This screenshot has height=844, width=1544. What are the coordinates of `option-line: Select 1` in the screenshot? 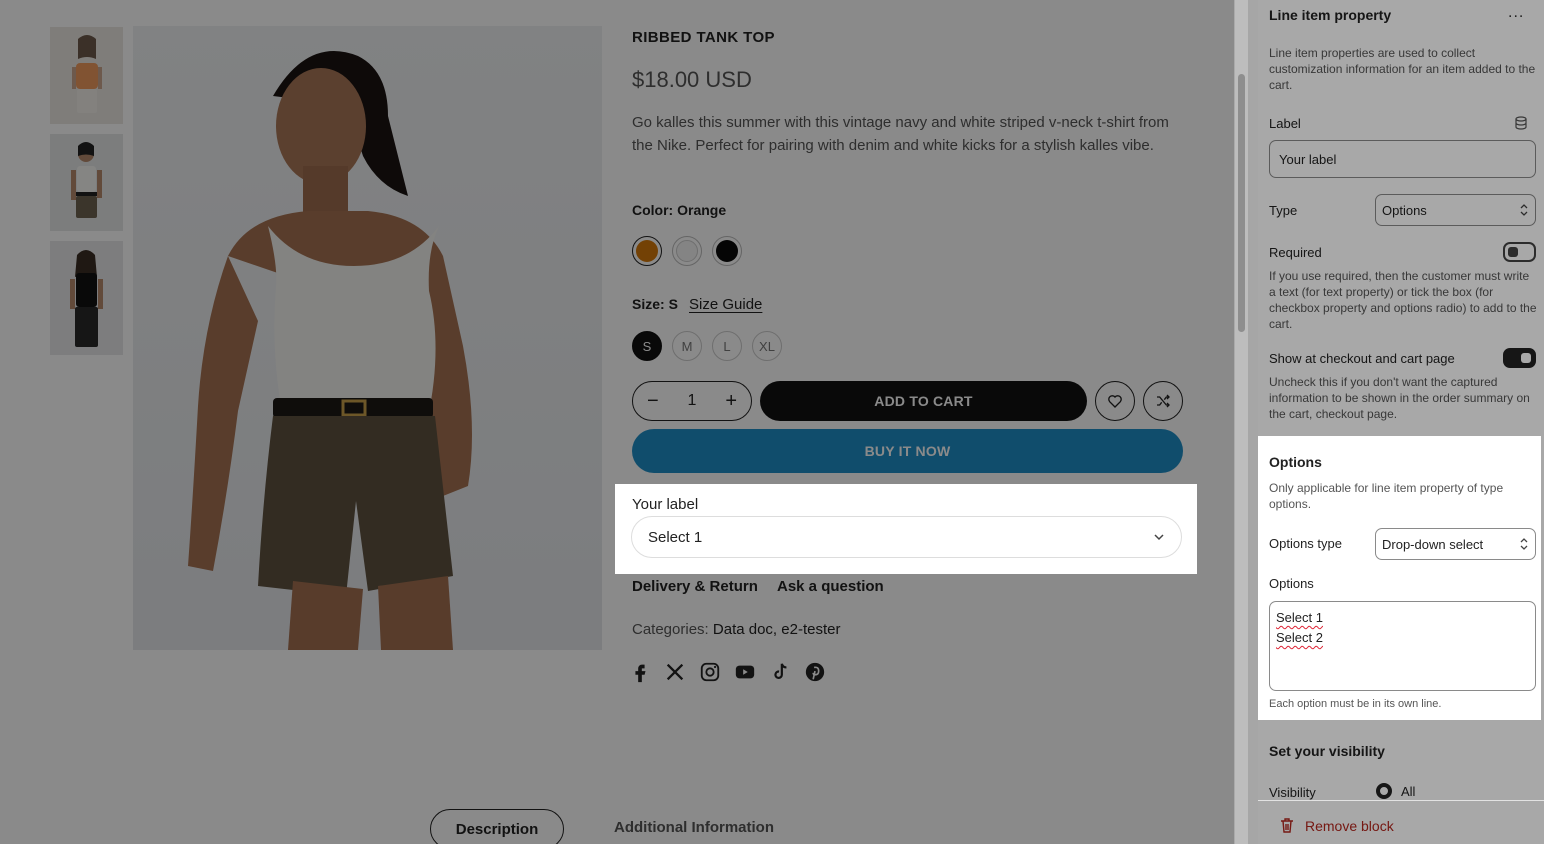 It's located at (1299, 617).